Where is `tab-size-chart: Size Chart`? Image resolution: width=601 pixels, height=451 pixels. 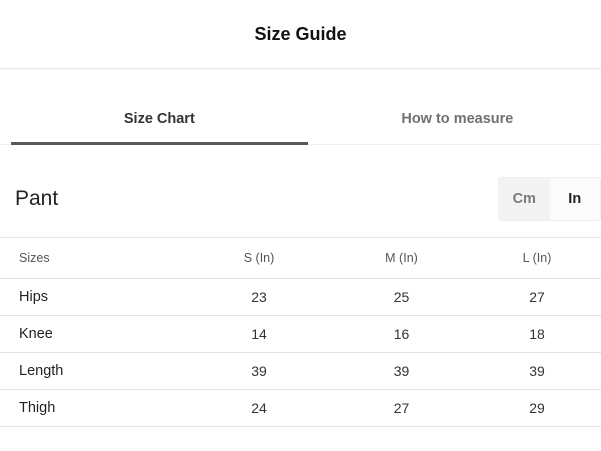
tab-size-chart: Size Chart is located at coordinates (159, 120).